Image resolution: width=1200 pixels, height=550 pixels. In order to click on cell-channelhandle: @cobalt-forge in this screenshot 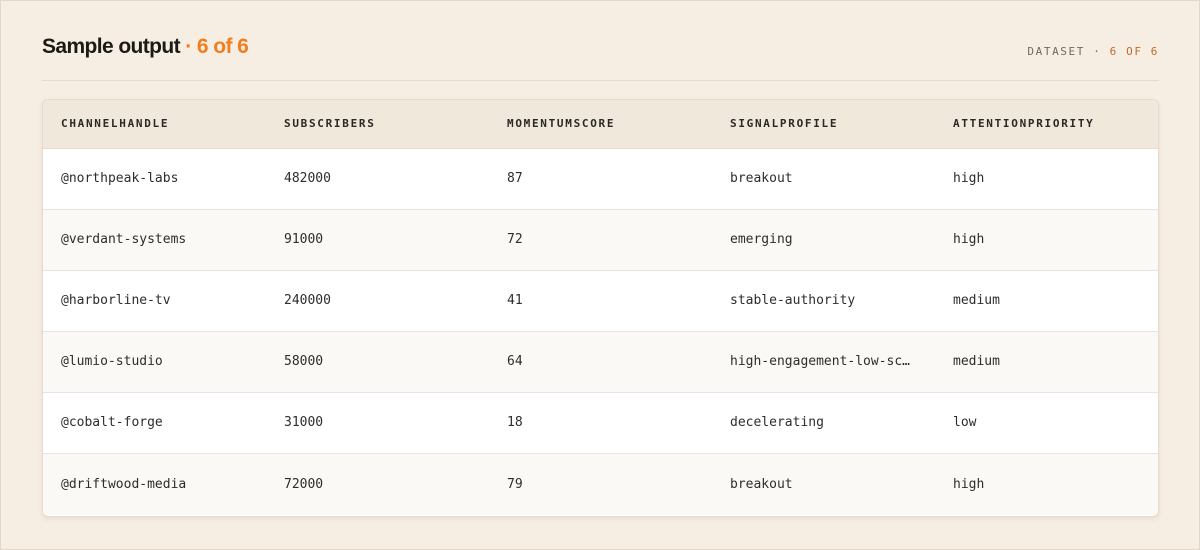, I will do `click(154, 423)`.